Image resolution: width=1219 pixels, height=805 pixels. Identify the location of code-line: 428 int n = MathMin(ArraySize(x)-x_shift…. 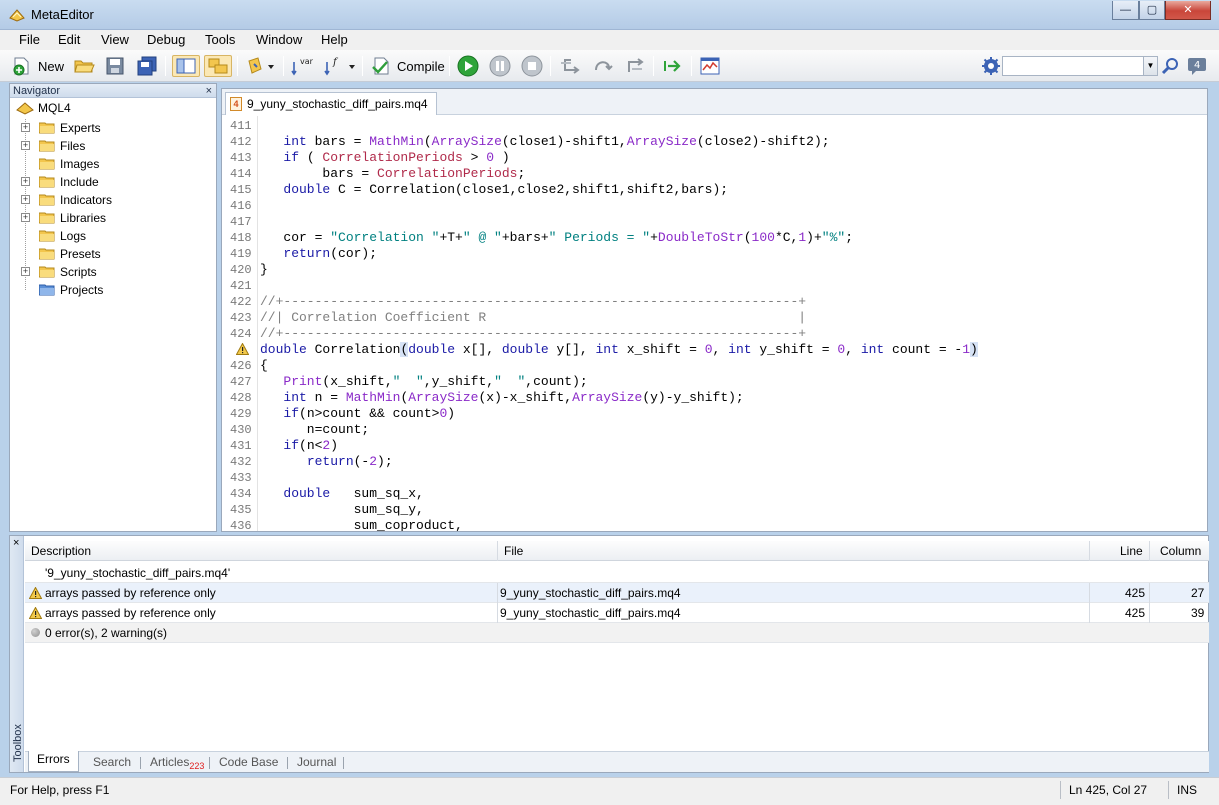
(714, 398).